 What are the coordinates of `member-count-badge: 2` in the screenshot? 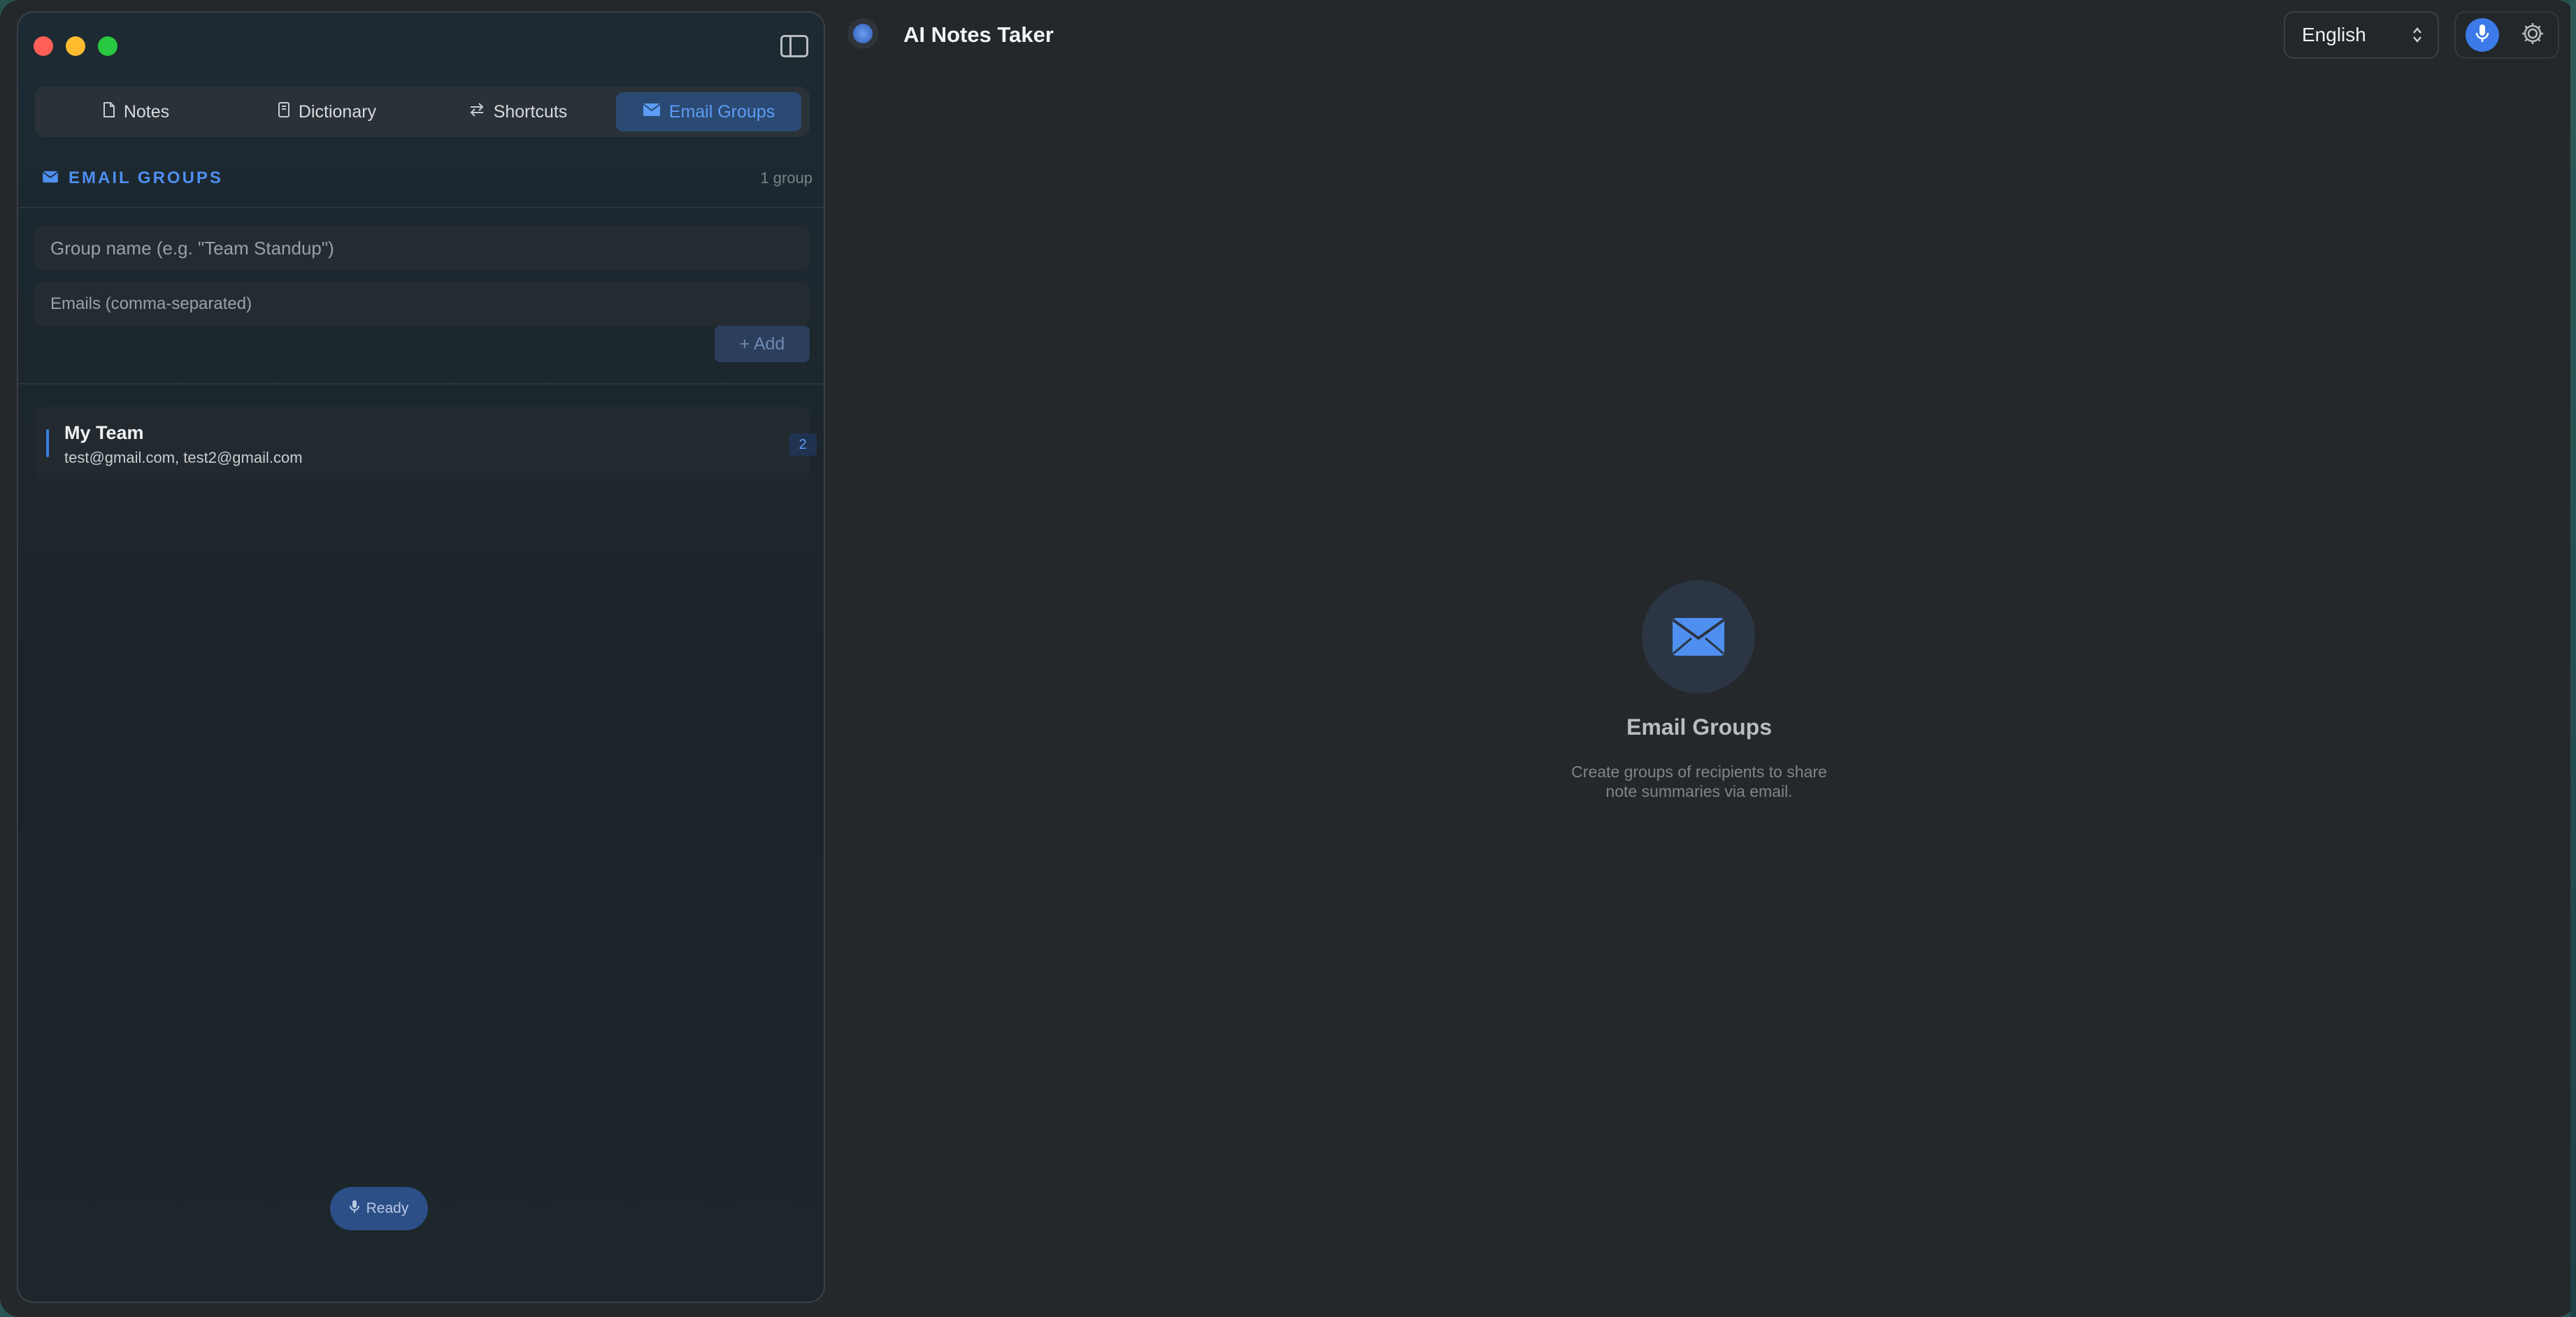 It's located at (803, 444).